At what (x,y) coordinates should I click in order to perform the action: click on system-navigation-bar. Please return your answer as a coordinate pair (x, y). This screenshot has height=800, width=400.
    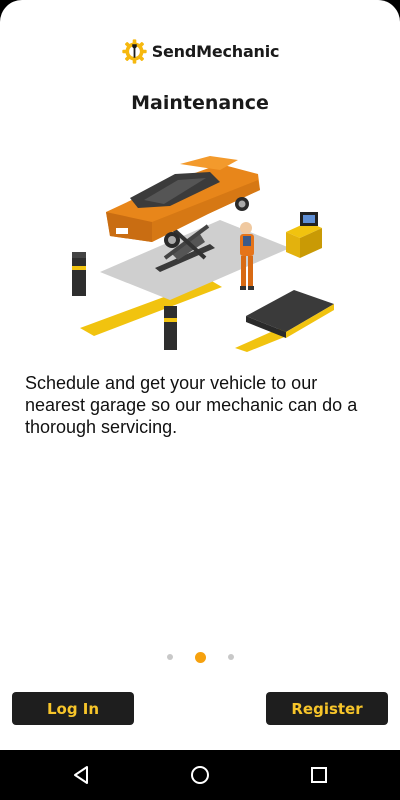
    Looking at the image, I should click on (200, 775).